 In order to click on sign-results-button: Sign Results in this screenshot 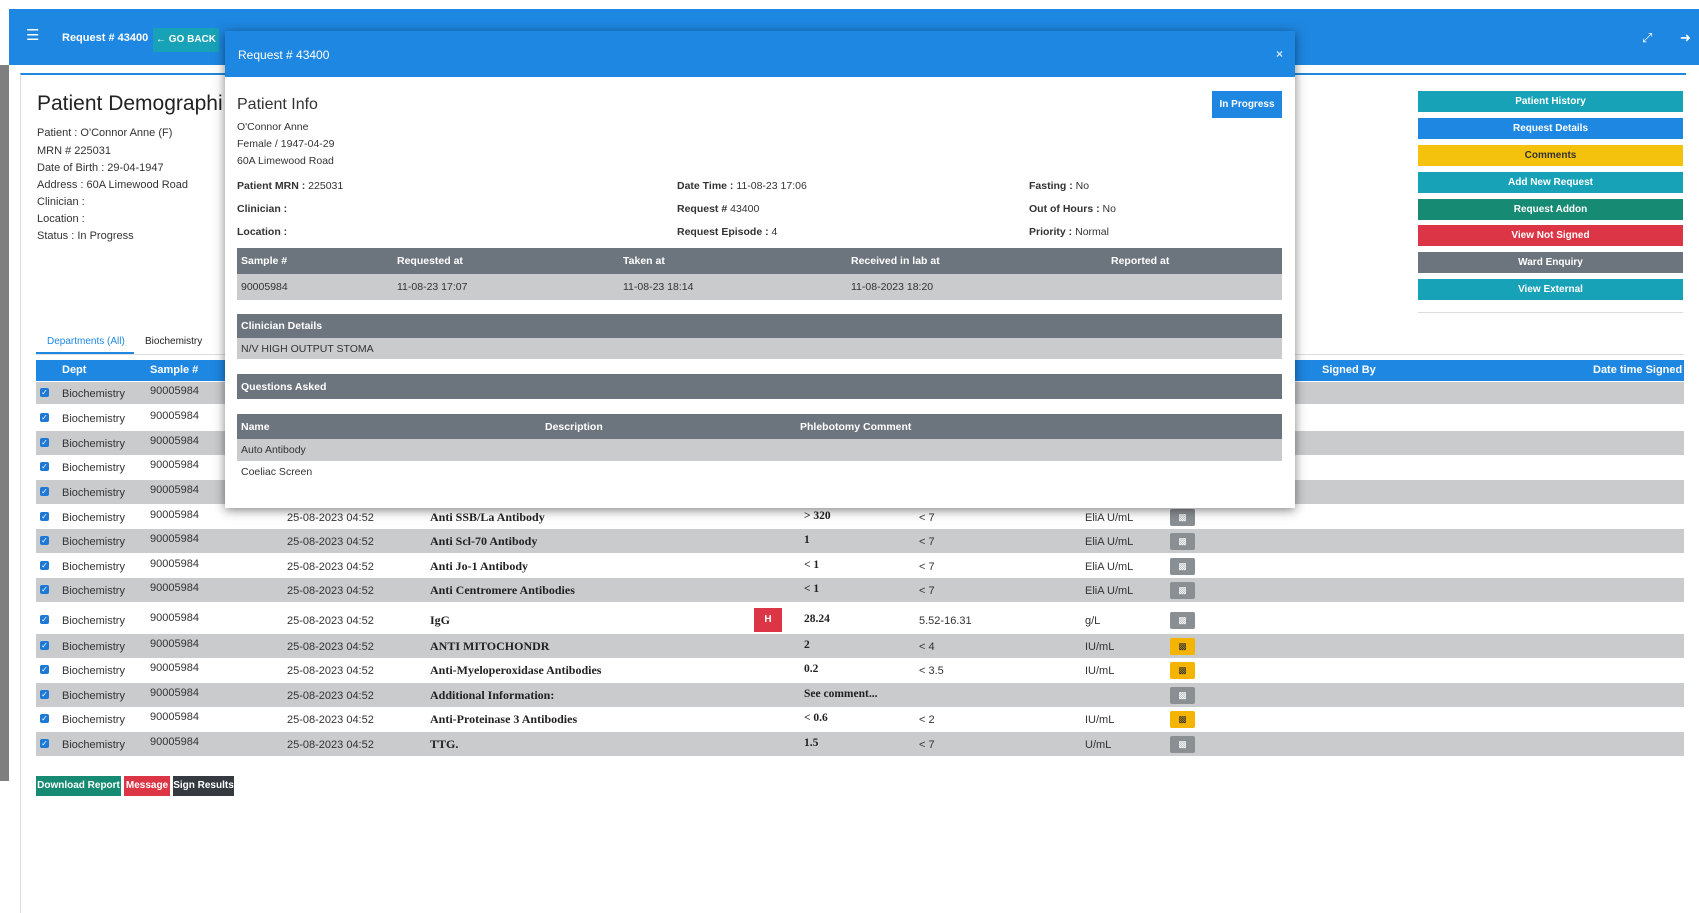, I will do `click(203, 786)`.